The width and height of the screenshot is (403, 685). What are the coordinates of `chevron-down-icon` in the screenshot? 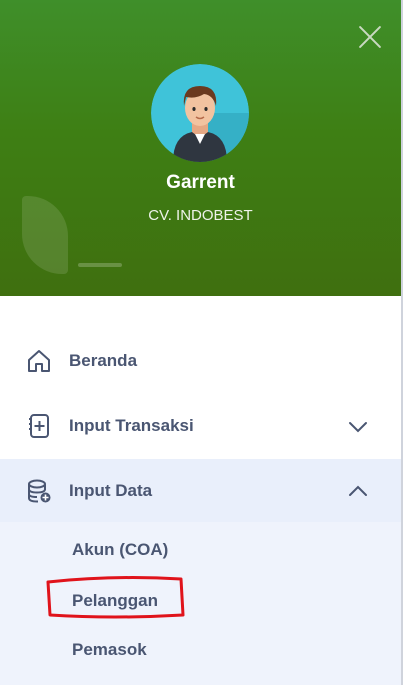 It's located at (358, 427).